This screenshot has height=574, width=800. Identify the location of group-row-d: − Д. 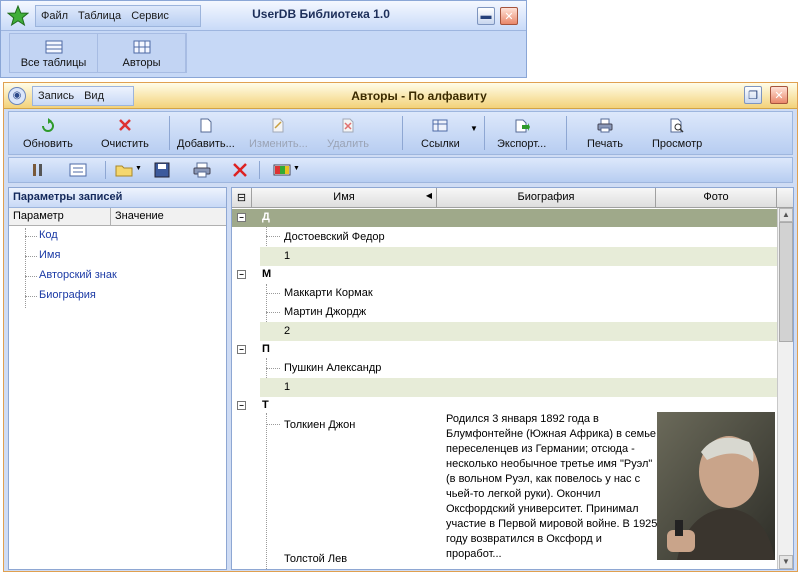
(504, 218).